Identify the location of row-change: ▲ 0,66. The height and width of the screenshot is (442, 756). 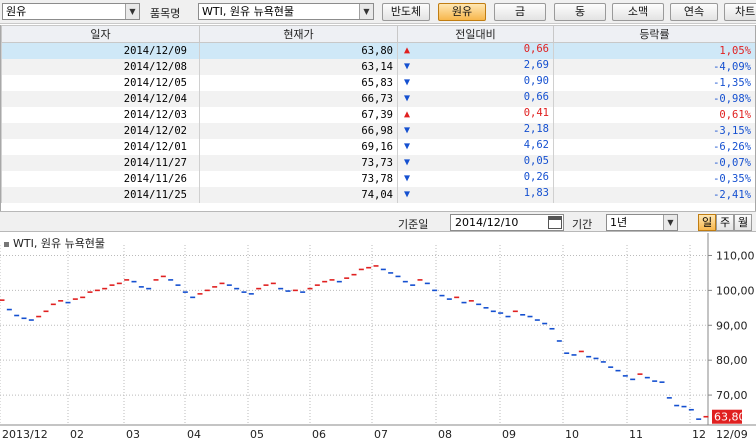
(475, 50).